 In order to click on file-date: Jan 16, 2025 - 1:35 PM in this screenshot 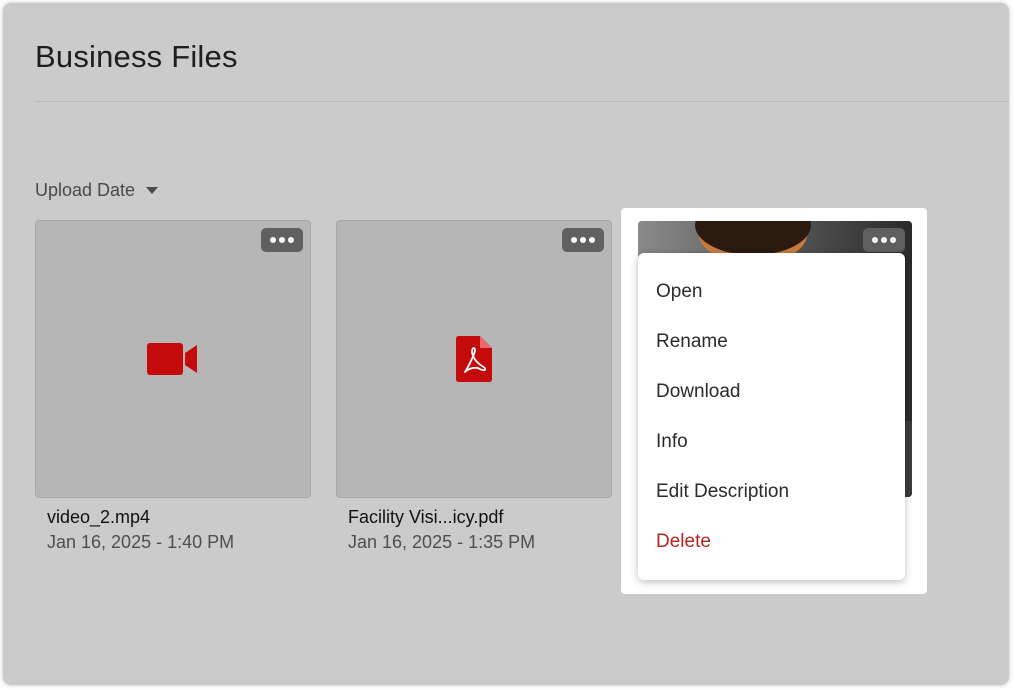, I will do `click(442, 542)`.